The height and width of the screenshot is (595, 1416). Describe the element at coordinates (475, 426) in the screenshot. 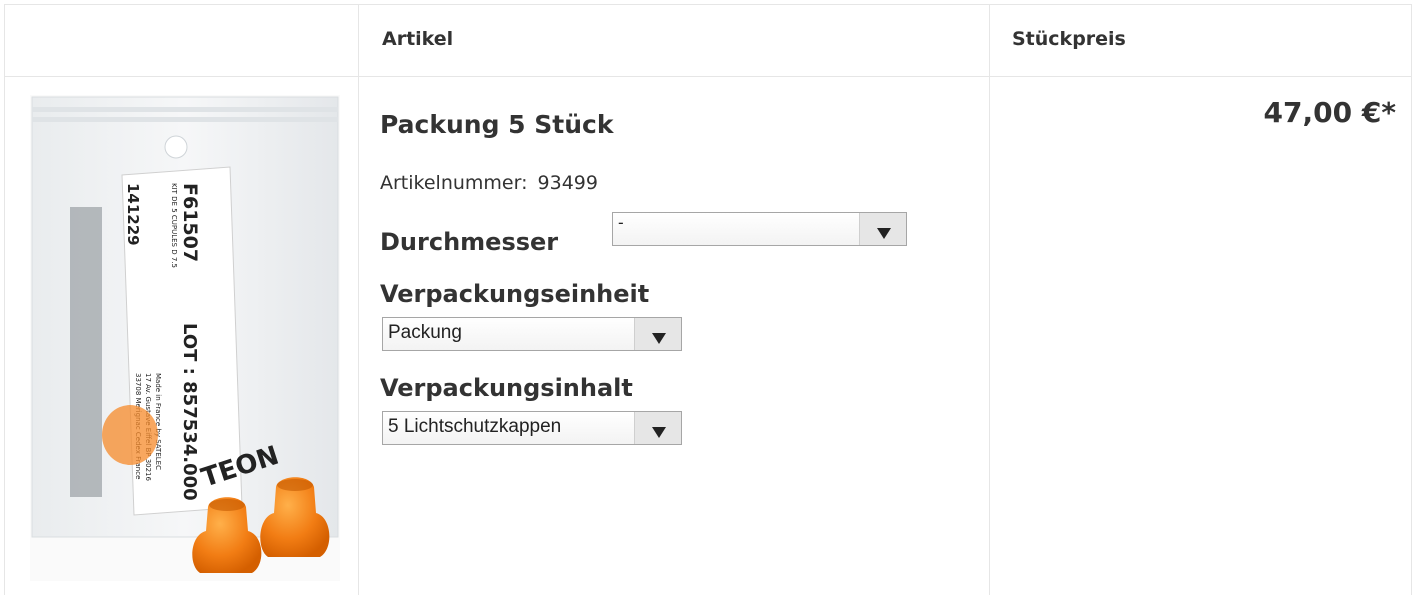

I see `verpackungsinhalt-select-value: 5 Lichtschutzkappen` at that location.